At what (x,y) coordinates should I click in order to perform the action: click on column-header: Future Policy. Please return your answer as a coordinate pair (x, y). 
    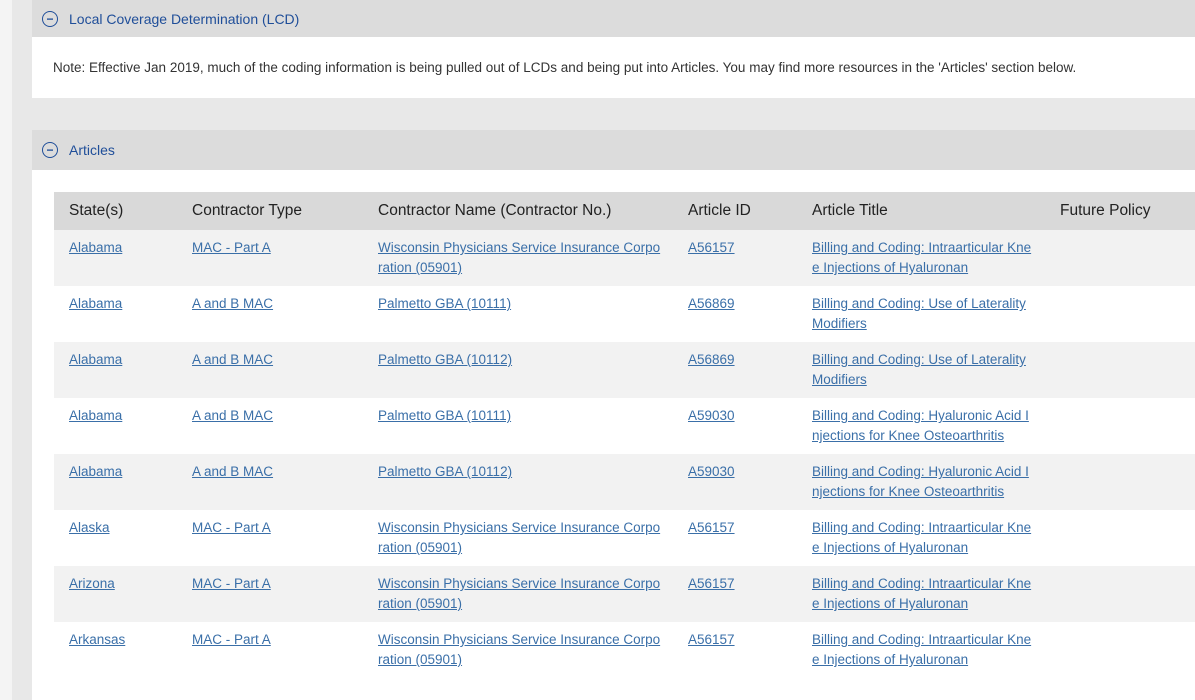
    Looking at the image, I should click on (1120, 211).